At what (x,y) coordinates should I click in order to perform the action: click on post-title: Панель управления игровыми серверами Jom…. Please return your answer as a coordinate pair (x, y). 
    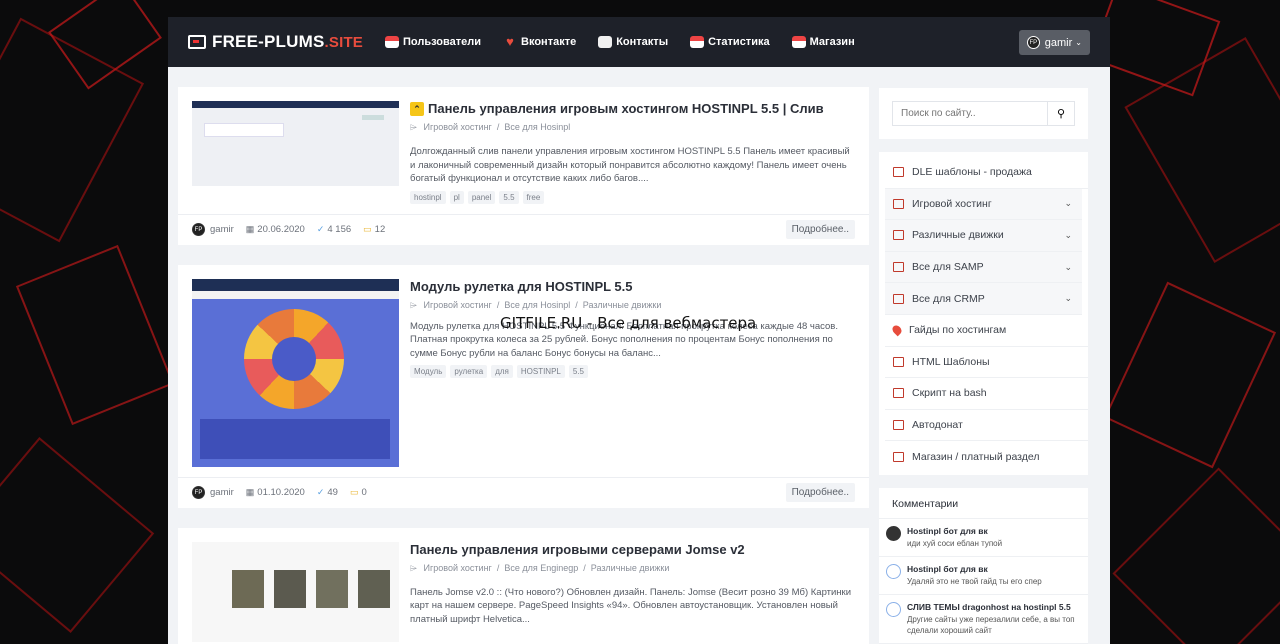
    Looking at the image, I should click on (632, 550).